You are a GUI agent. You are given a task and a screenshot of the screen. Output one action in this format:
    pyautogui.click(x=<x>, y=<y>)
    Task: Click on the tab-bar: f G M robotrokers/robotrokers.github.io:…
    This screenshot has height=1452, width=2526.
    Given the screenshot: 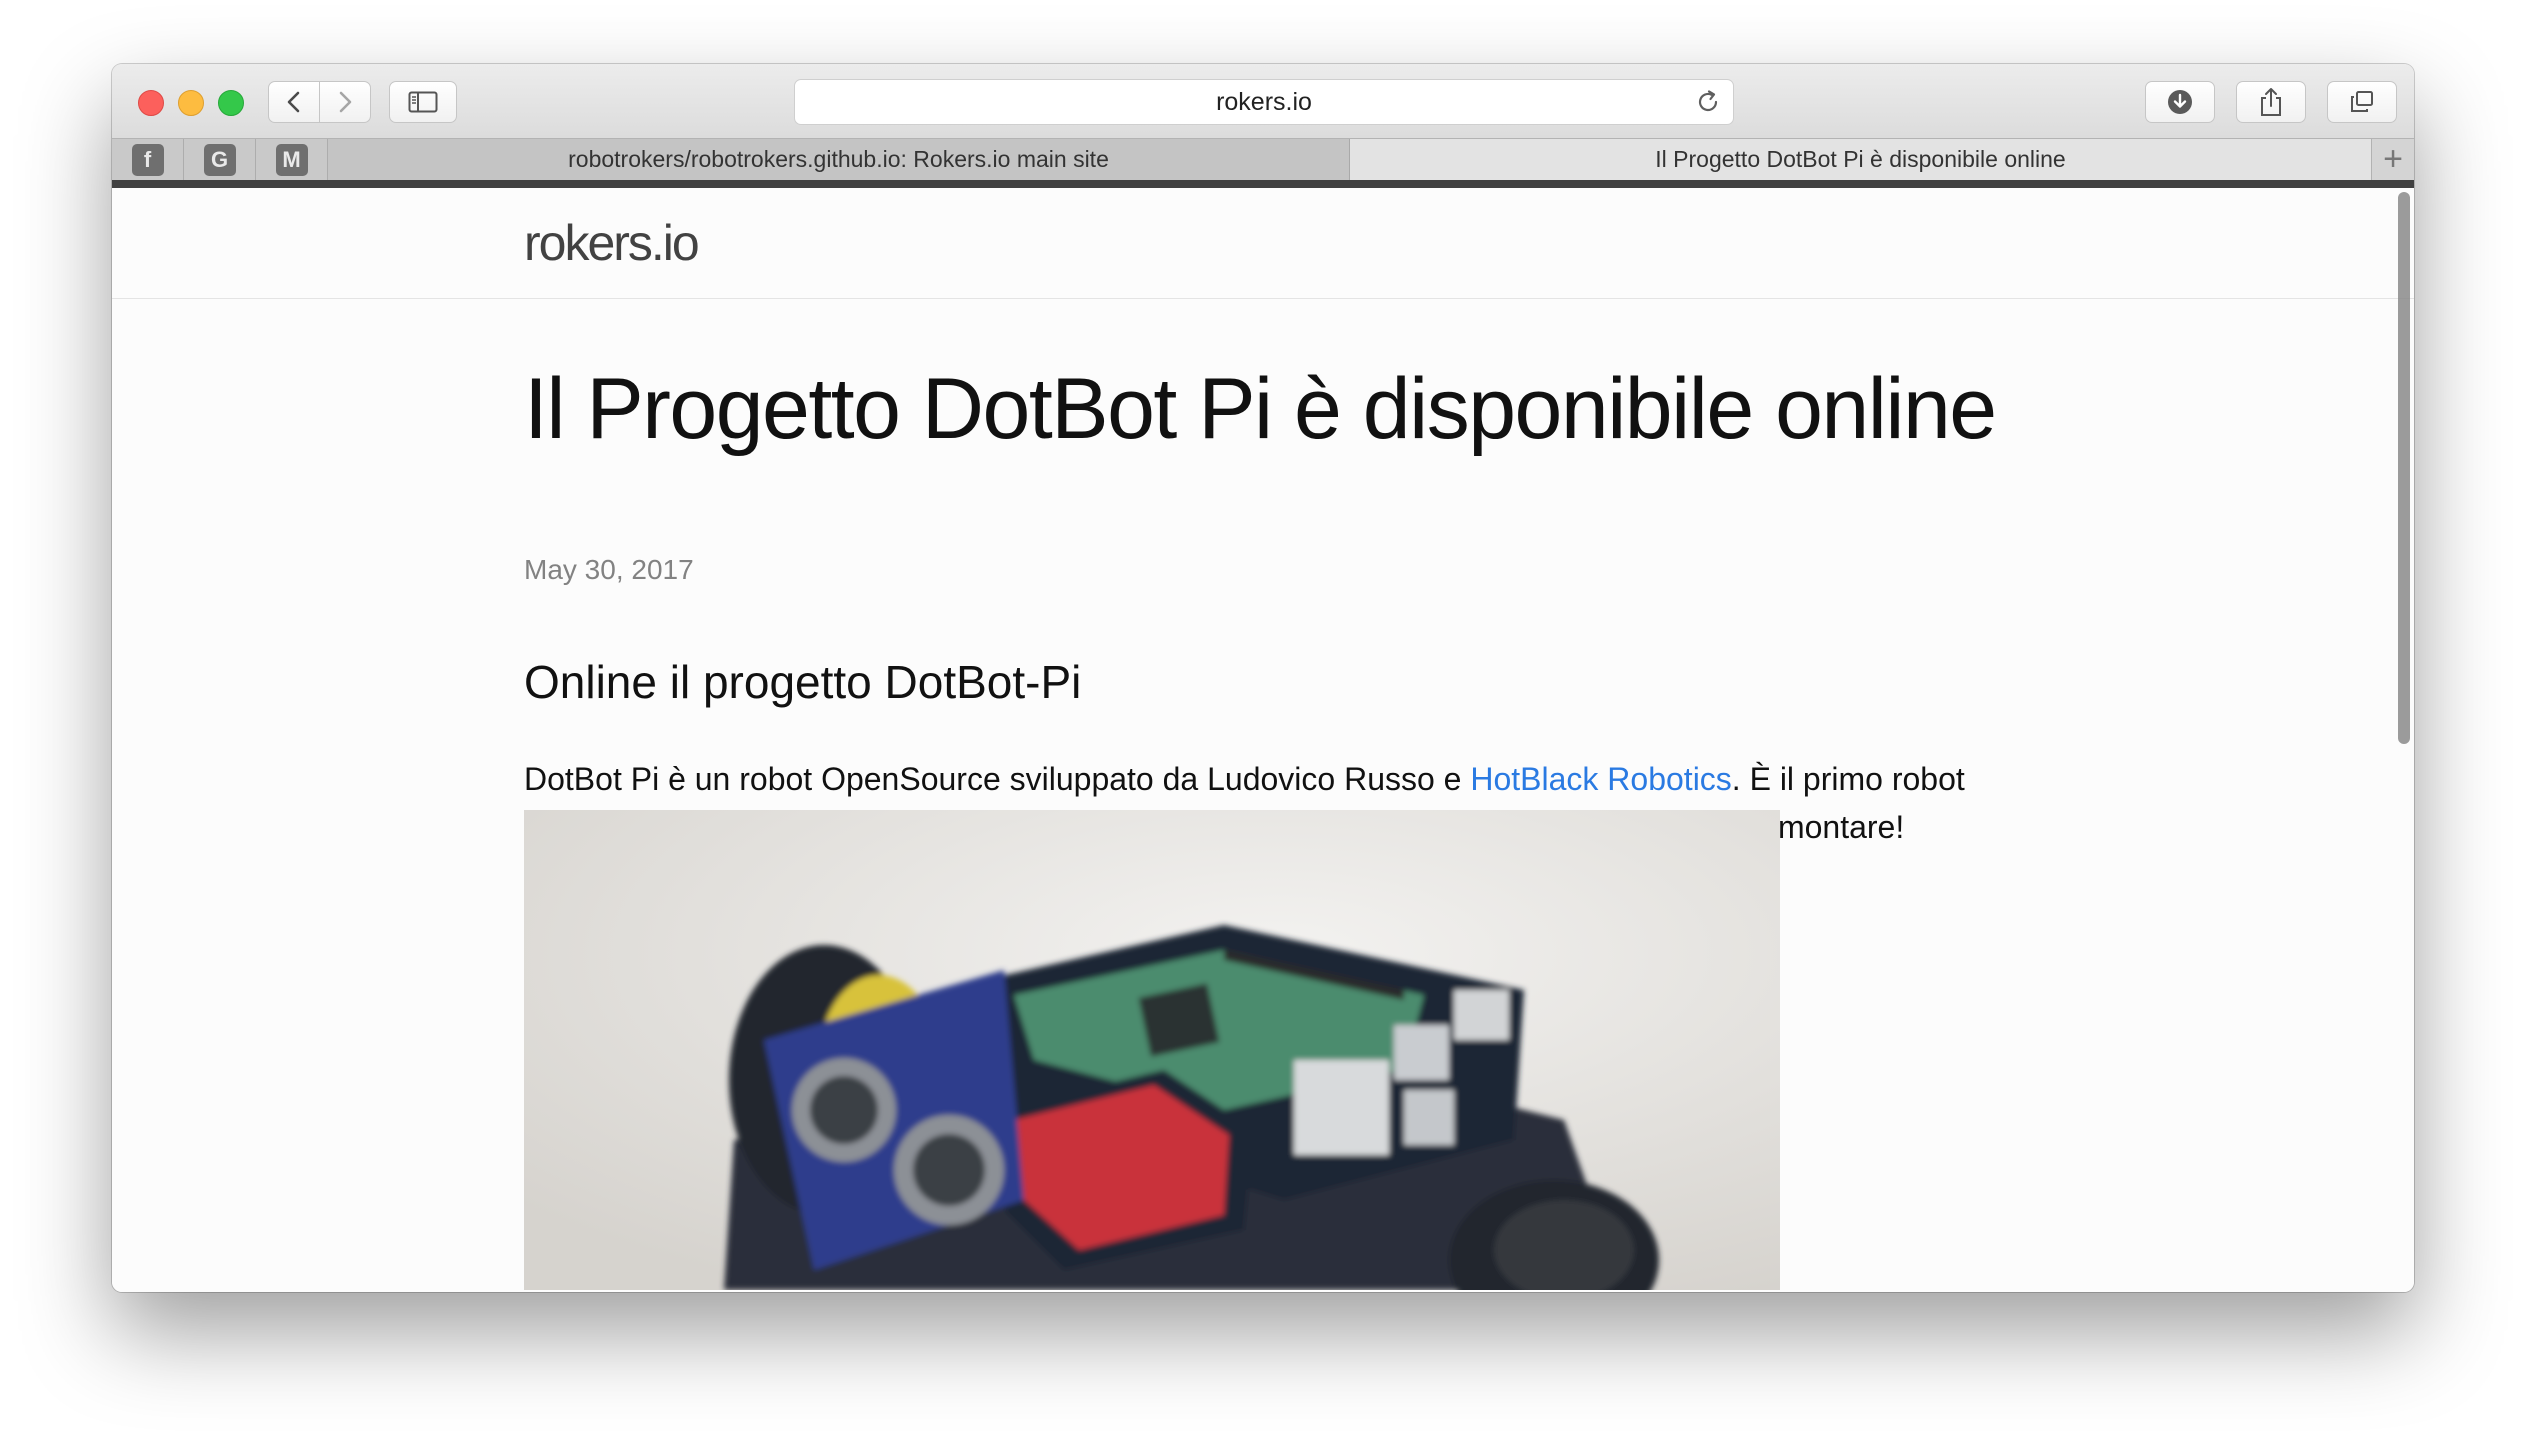 What is the action you would take?
    pyautogui.click(x=1263, y=159)
    